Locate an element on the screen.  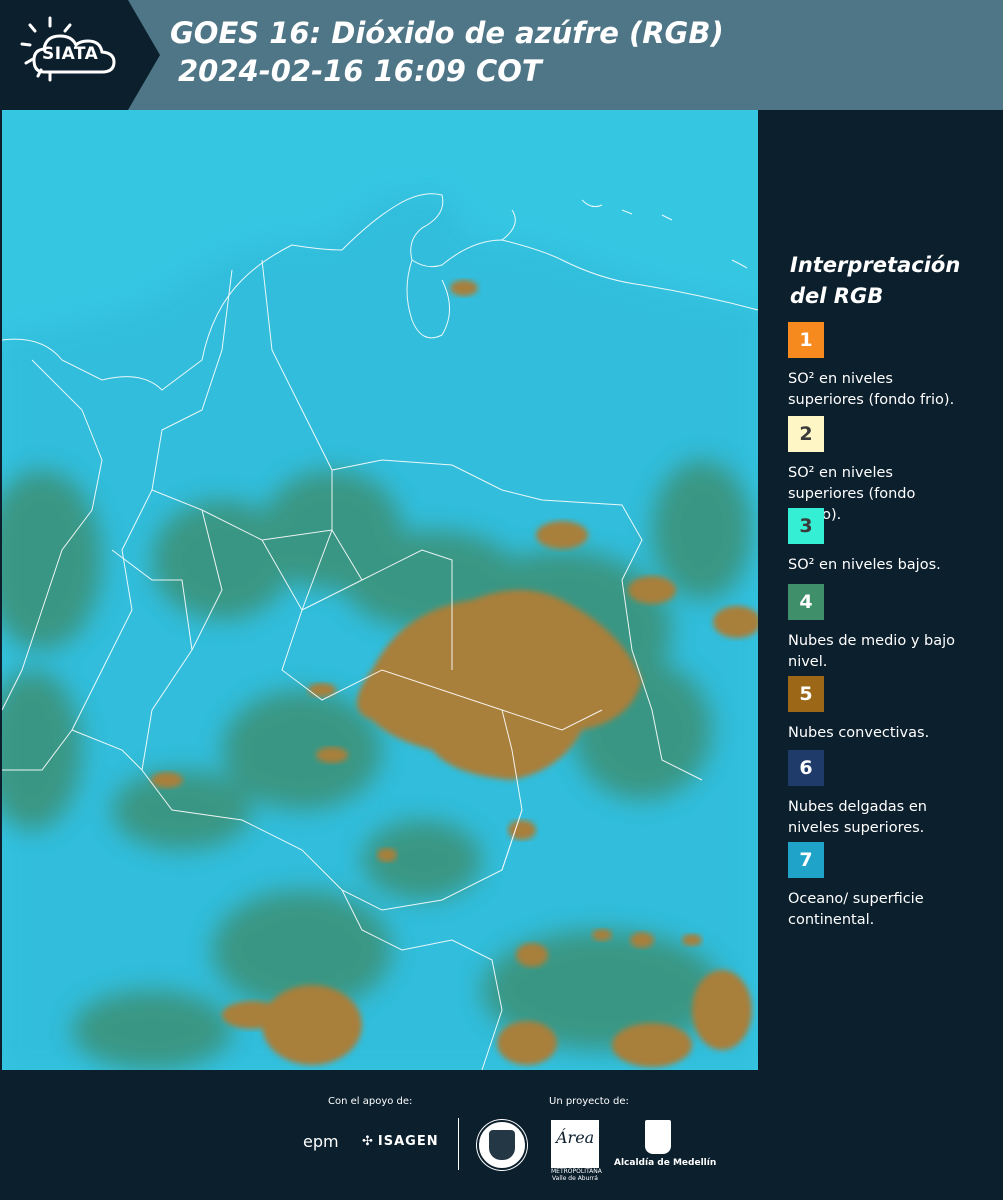
legend-item-3: 3 SO² en niveles bajos. is located at coordinates (888, 542).